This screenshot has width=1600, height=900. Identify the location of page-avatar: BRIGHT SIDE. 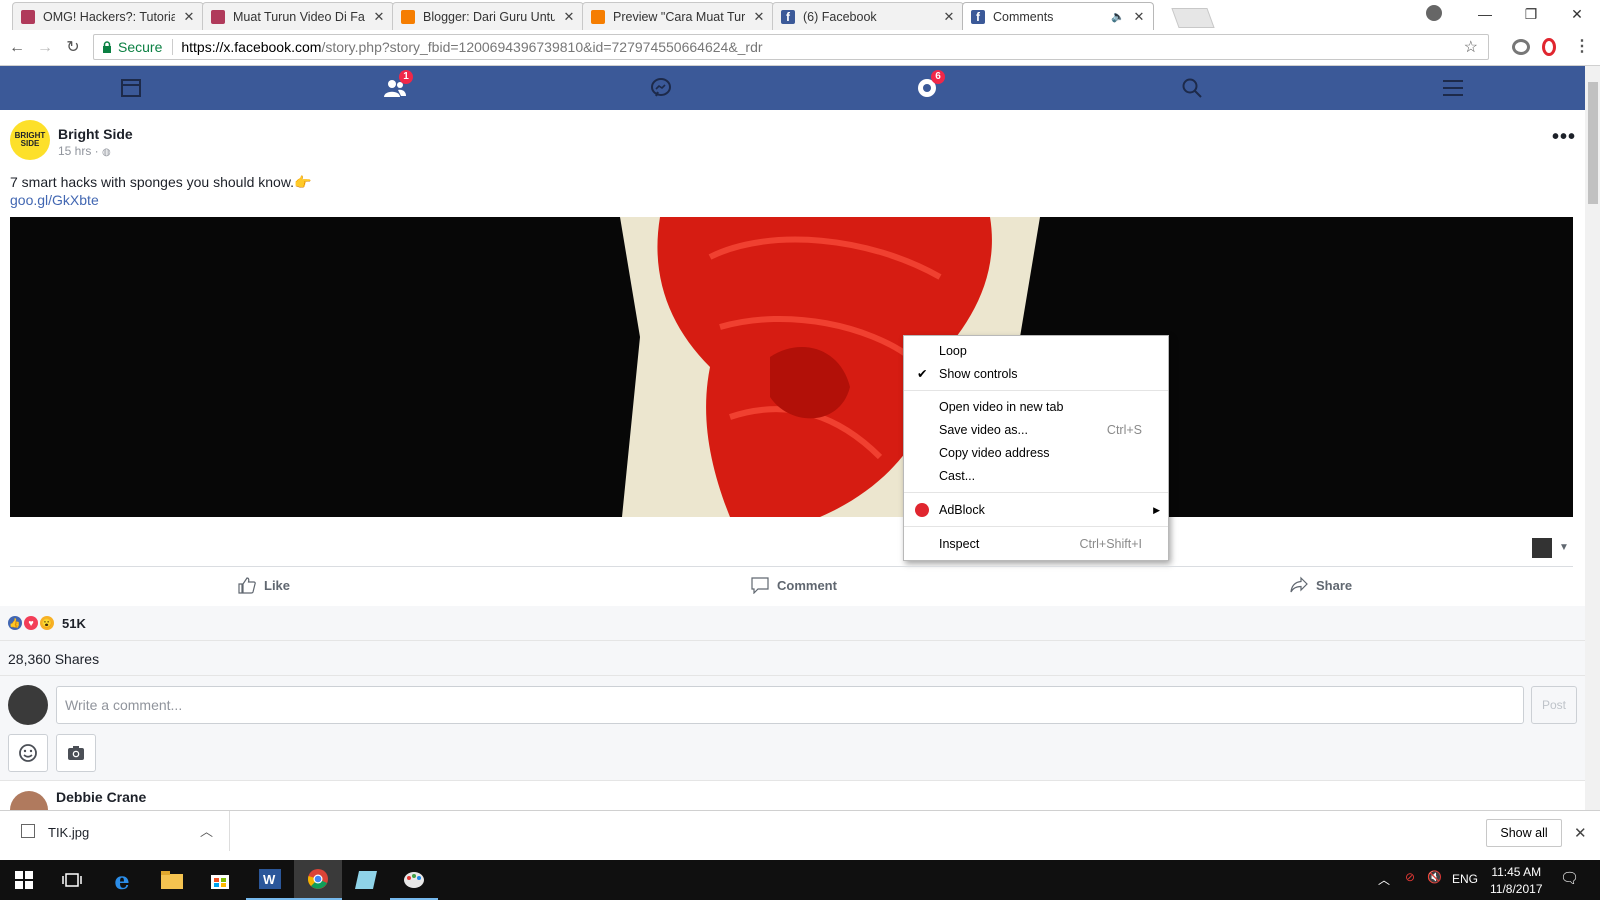
(30, 140).